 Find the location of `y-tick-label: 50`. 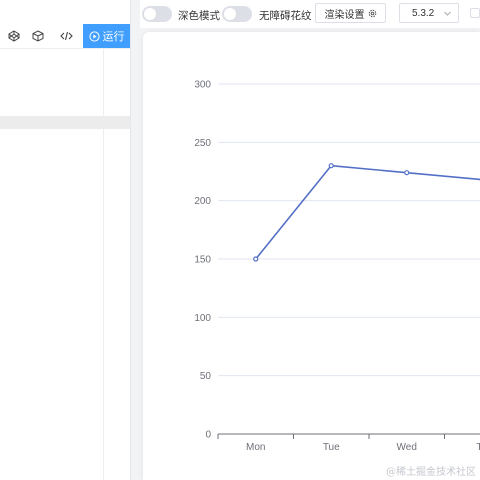

y-tick-label: 50 is located at coordinates (206, 376).